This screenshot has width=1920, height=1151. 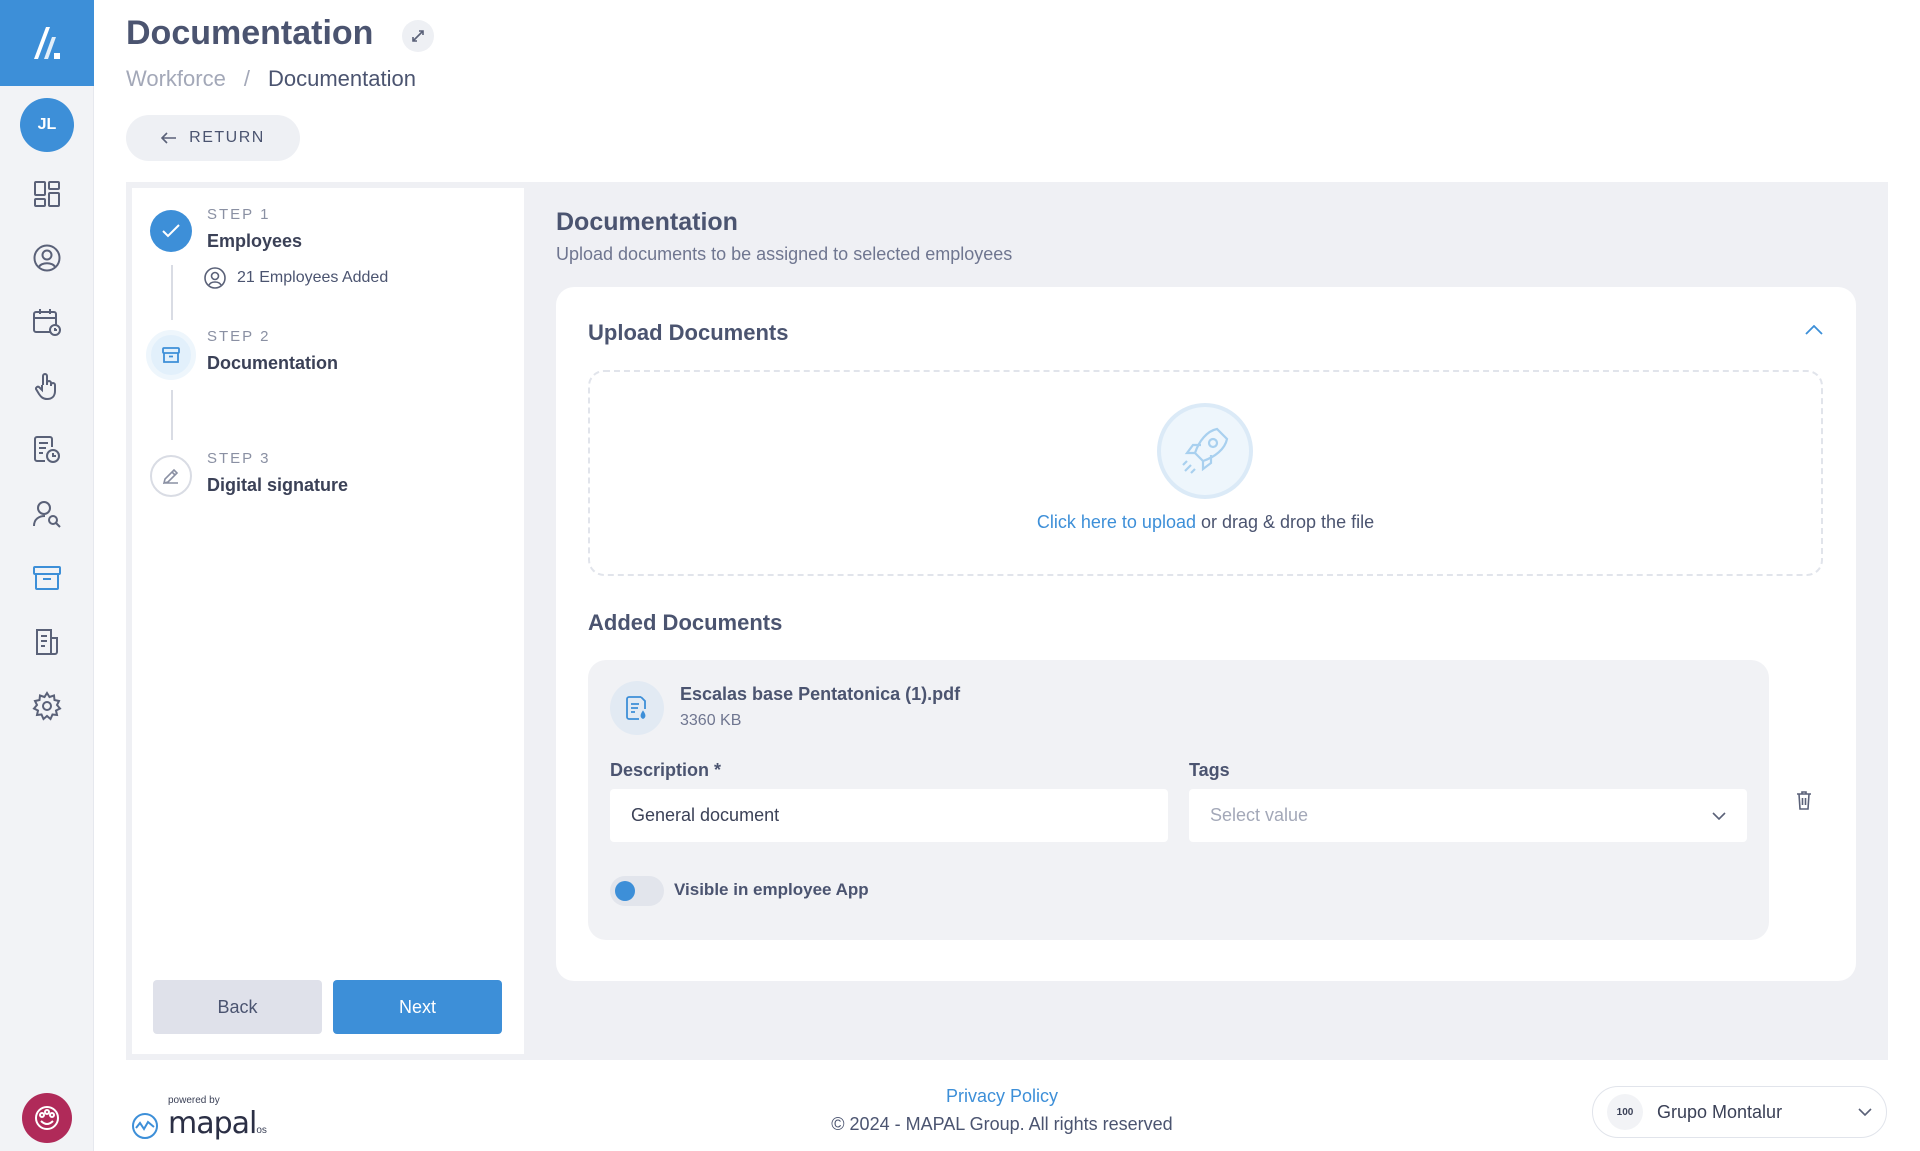 I want to click on collapse-button, so click(x=1814, y=330).